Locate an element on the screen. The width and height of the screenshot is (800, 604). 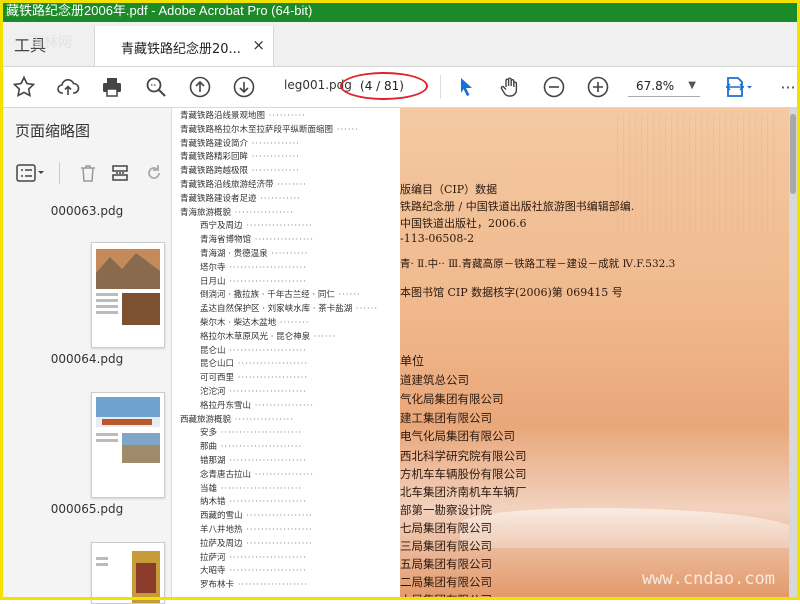
toc-entry: 大昭寺 ····················· is located at coordinates (253, 570).